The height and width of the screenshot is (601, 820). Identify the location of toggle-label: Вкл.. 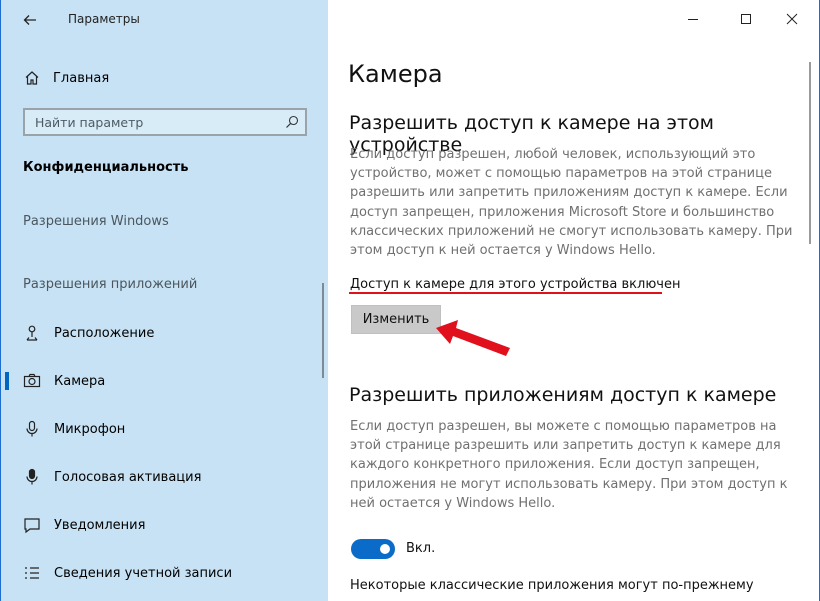
(421, 548).